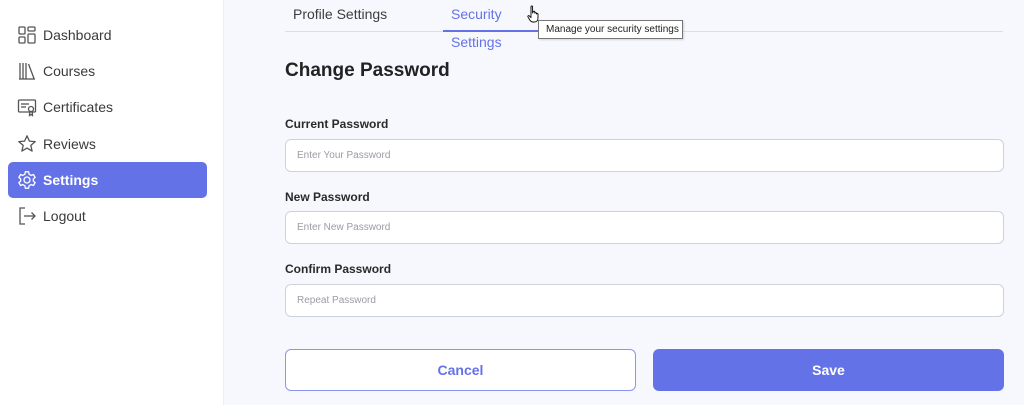  What do you see at coordinates (78, 107) in the screenshot?
I see `sidebar-item-label: Certificates` at bounding box center [78, 107].